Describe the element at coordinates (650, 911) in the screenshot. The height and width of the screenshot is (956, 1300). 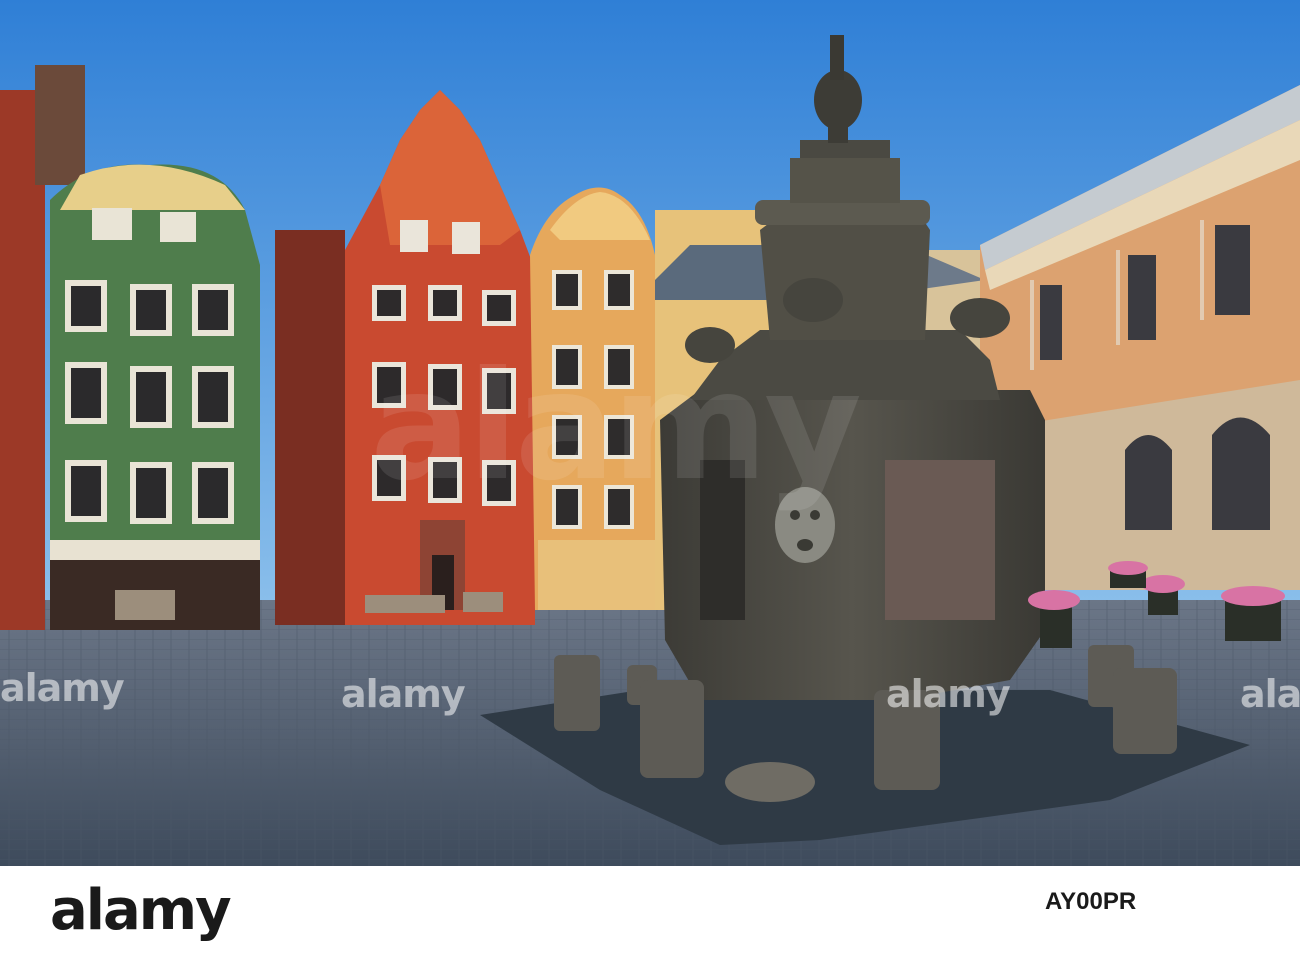
I see `footer-bar: alamy AY00PR` at that location.